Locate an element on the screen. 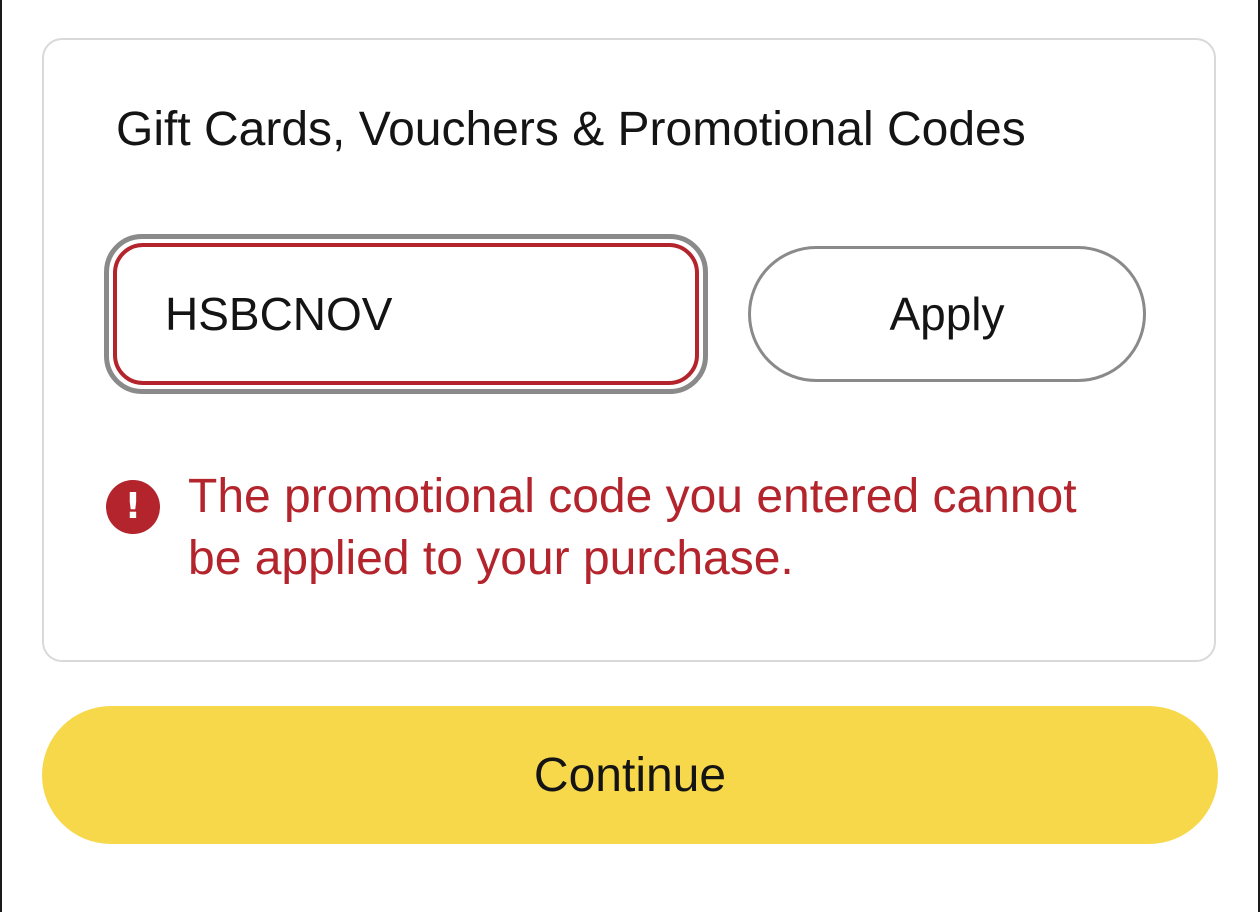  promo-code-input is located at coordinates (406, 314).